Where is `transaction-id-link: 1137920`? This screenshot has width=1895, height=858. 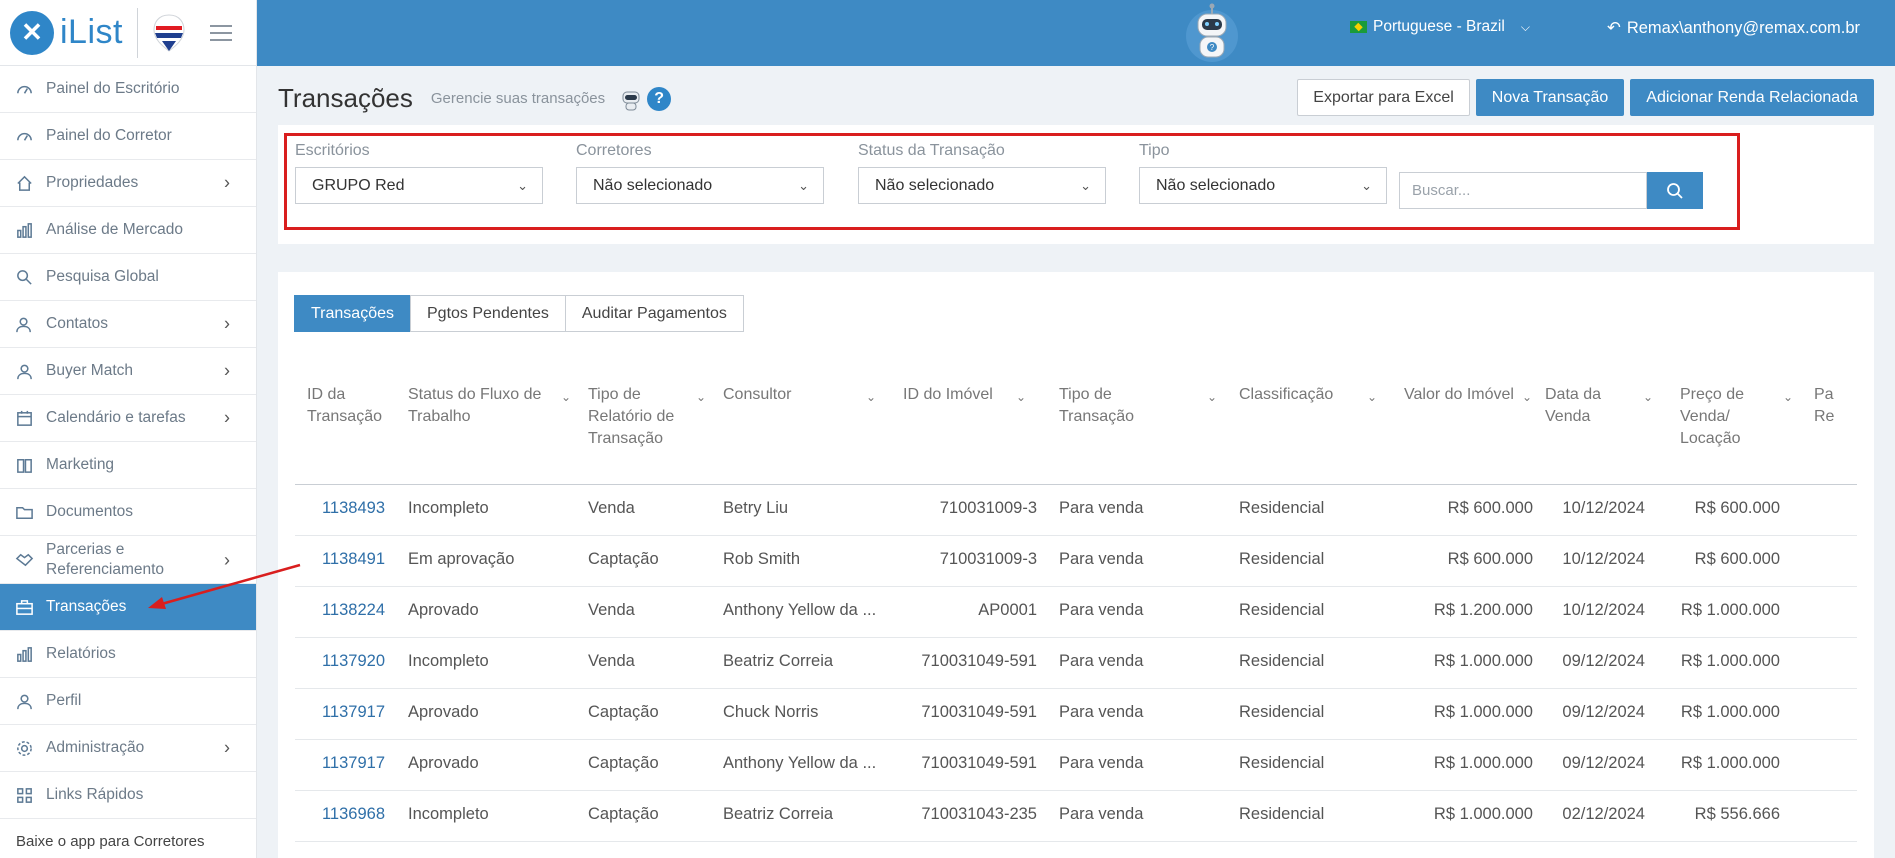
transaction-id-link: 1137920 is located at coordinates (353, 661).